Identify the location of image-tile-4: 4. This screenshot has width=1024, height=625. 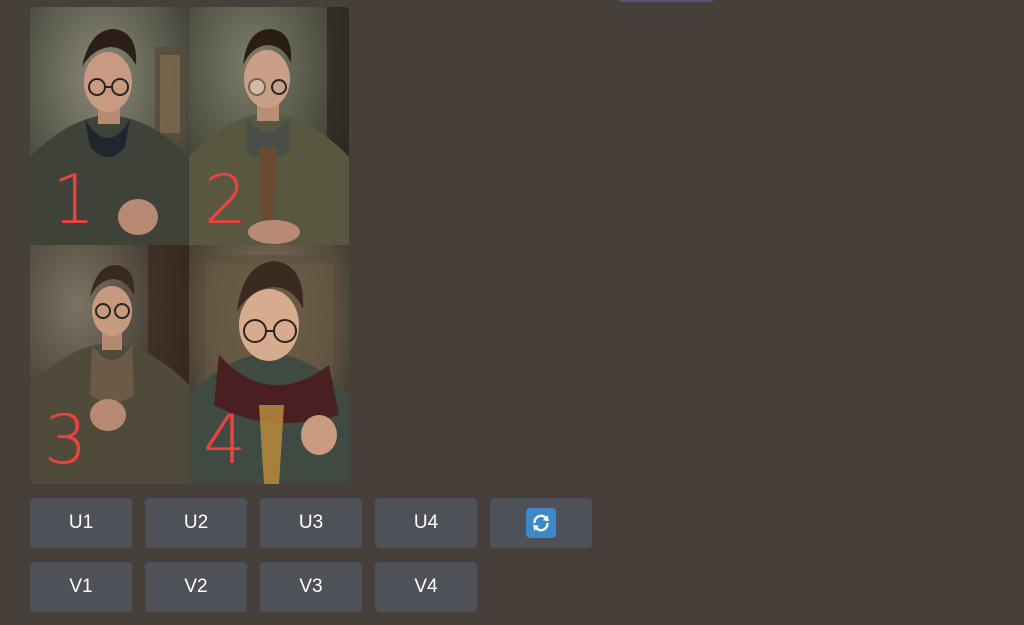
(269, 364).